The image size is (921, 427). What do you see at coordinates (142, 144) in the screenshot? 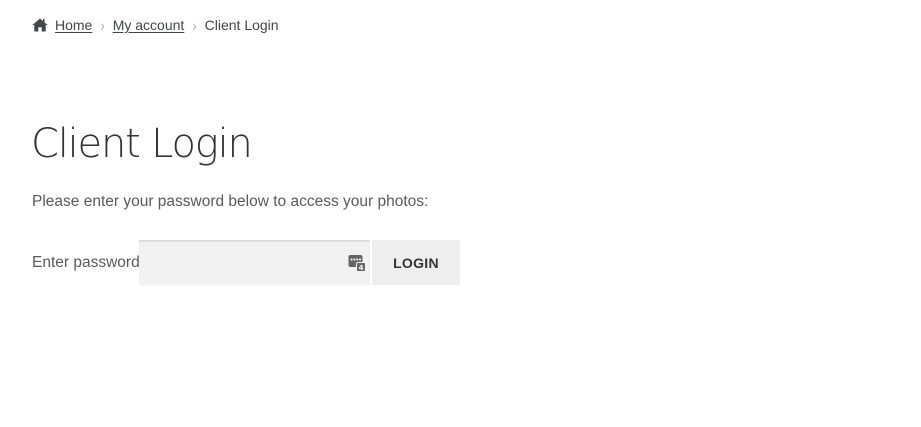
I see `page-title: Client Login` at bounding box center [142, 144].